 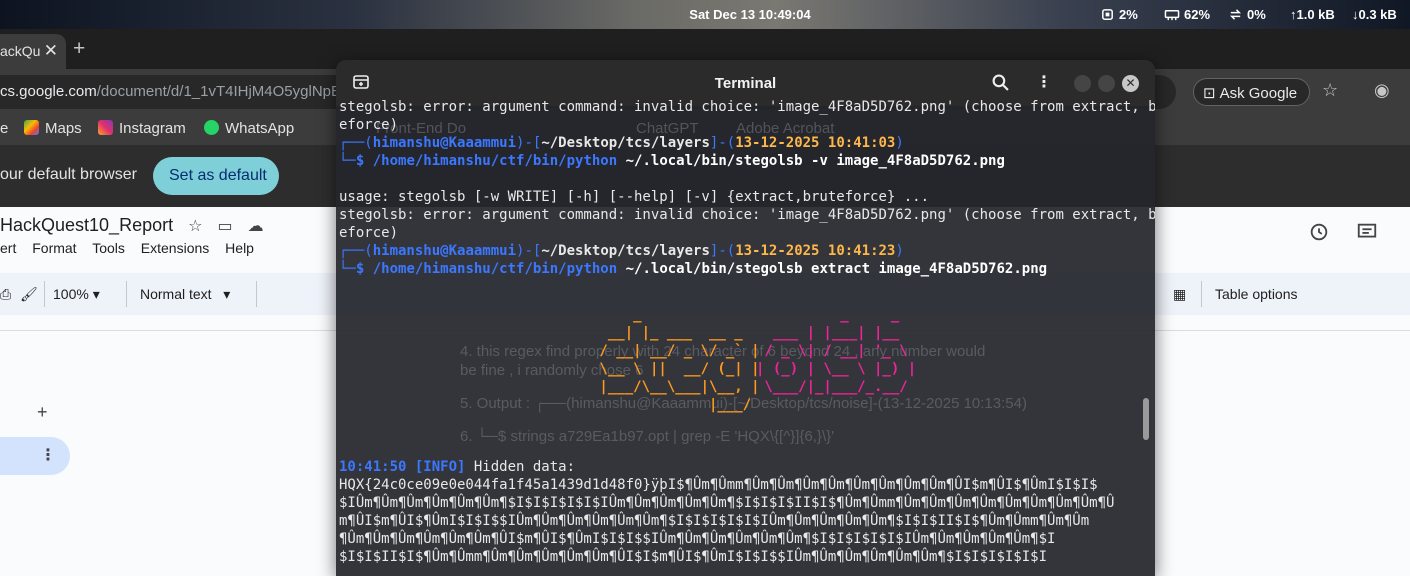 What do you see at coordinates (48, 91) in the screenshot?
I see `url-host: cs.google.com` at bounding box center [48, 91].